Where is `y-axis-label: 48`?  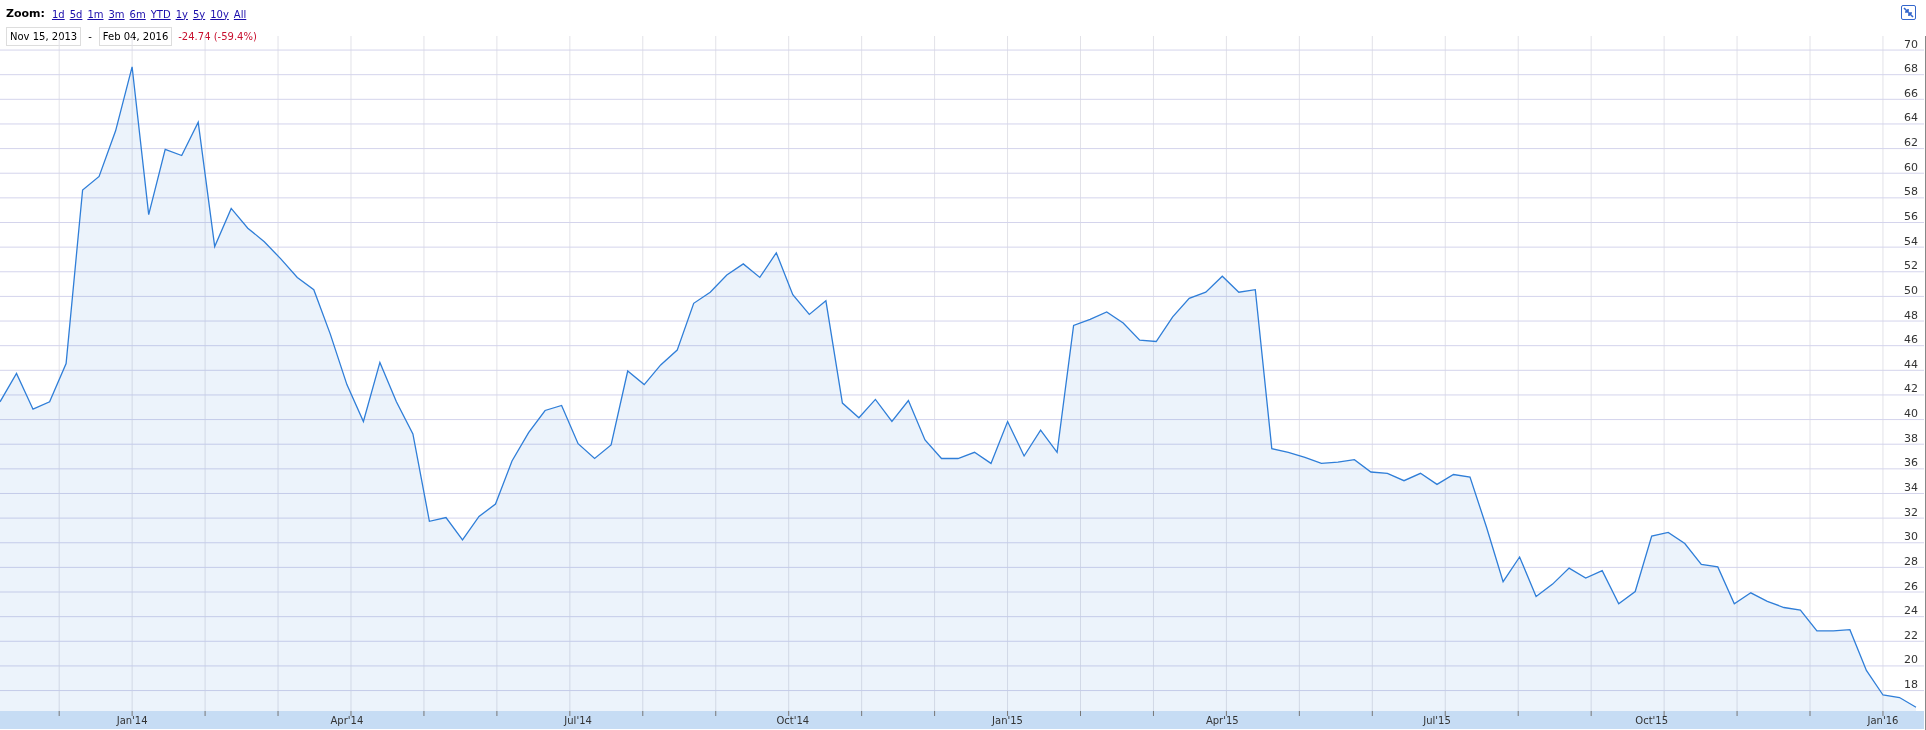 y-axis-label: 48 is located at coordinates (1911, 315).